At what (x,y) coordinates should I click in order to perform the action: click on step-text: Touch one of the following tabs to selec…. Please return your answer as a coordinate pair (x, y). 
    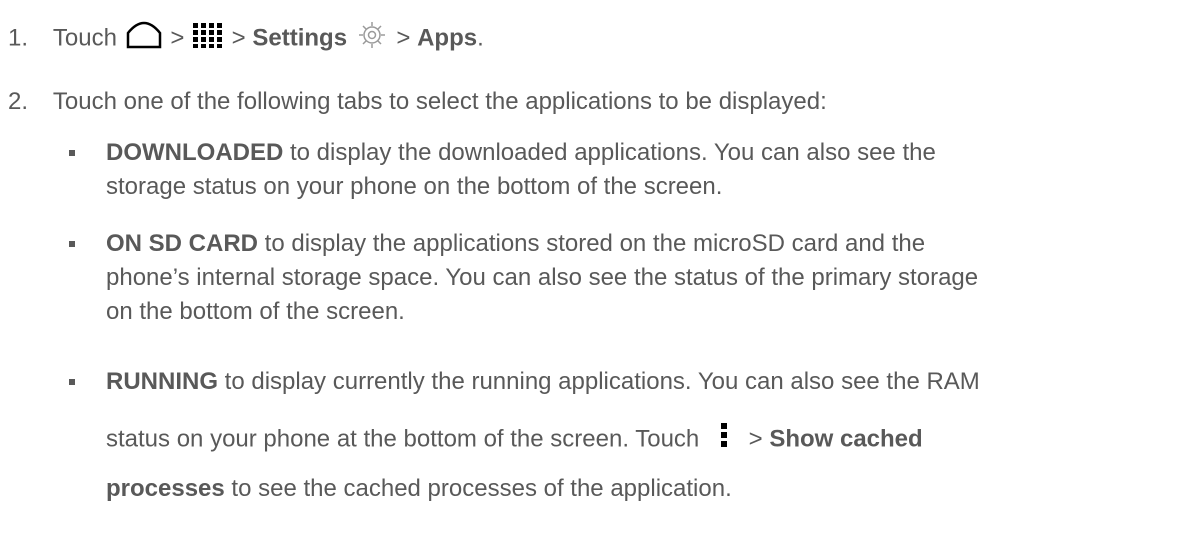
    Looking at the image, I should click on (439, 101).